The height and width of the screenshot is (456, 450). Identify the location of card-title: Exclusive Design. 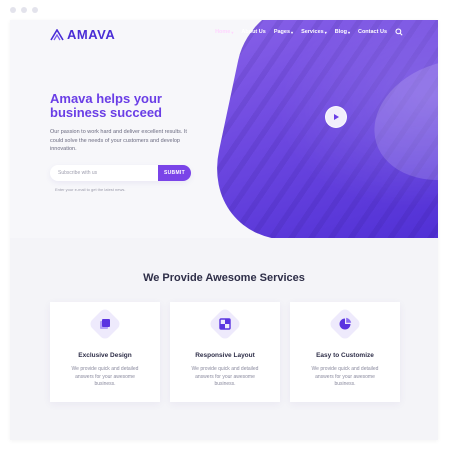
(105, 355).